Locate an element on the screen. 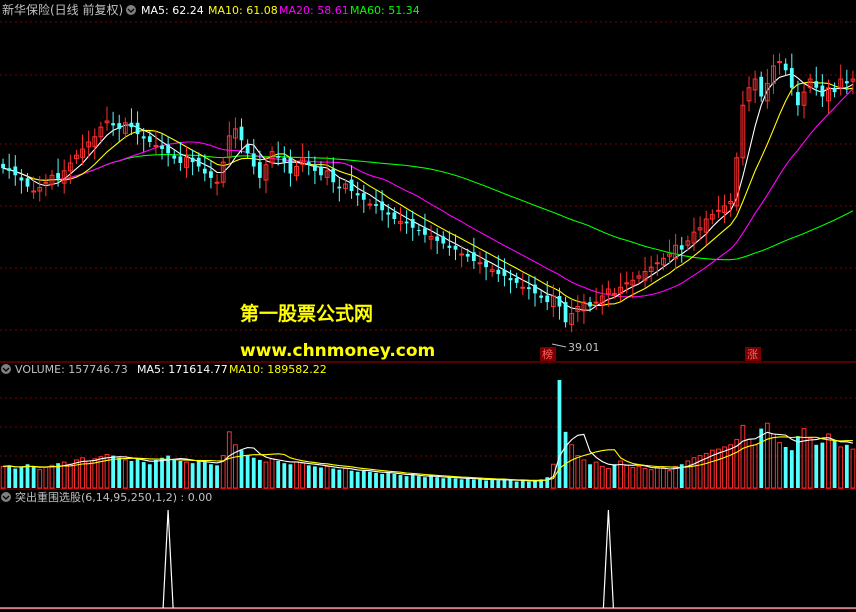  watermark-url: www.chnmoney.com is located at coordinates (337, 351).